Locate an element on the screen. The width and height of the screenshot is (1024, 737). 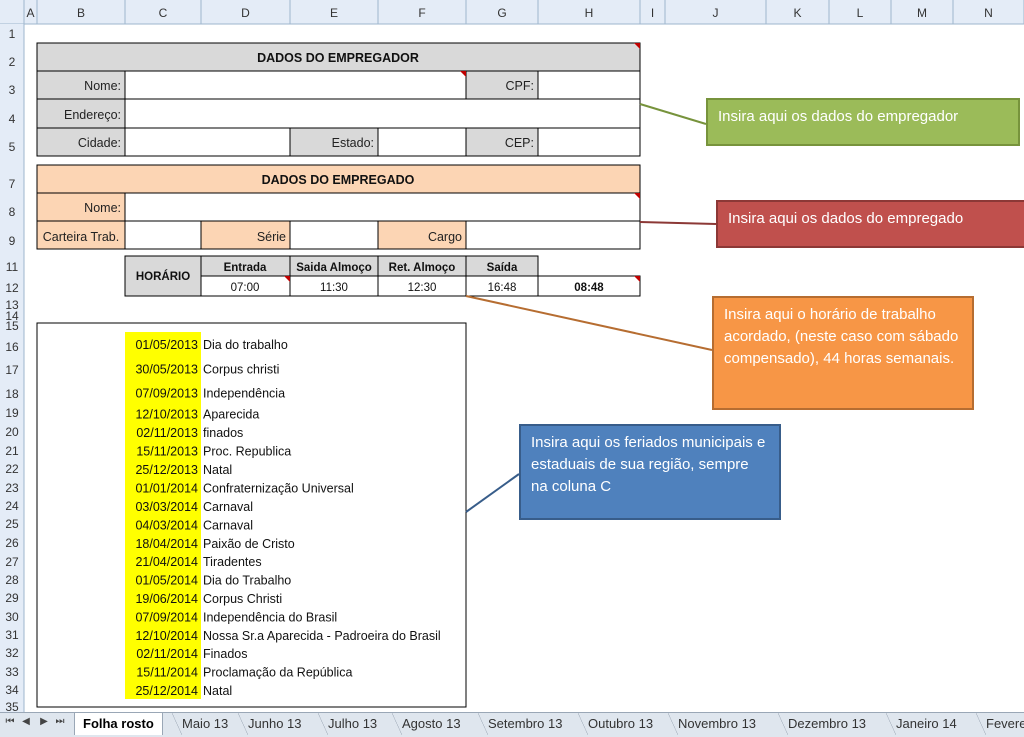
sheet-tab-folha-rosto: Folha rosto is located at coordinates (118, 724).